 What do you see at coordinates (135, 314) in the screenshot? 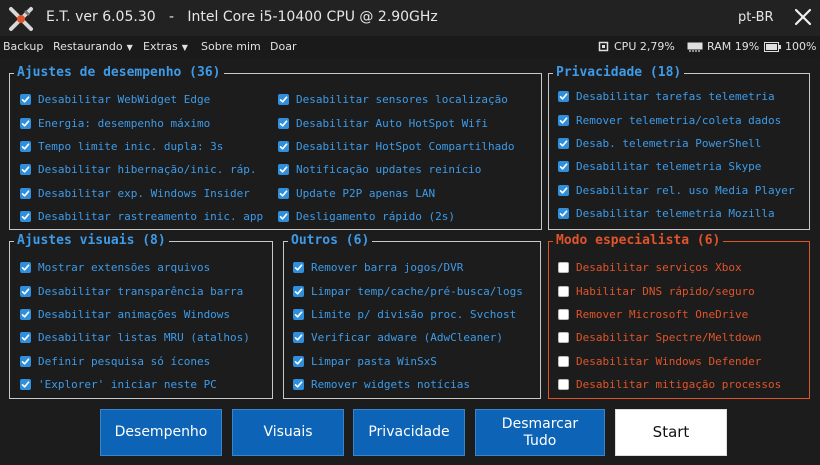
I see `checkbox-item: Desabilitar animações Windows` at bounding box center [135, 314].